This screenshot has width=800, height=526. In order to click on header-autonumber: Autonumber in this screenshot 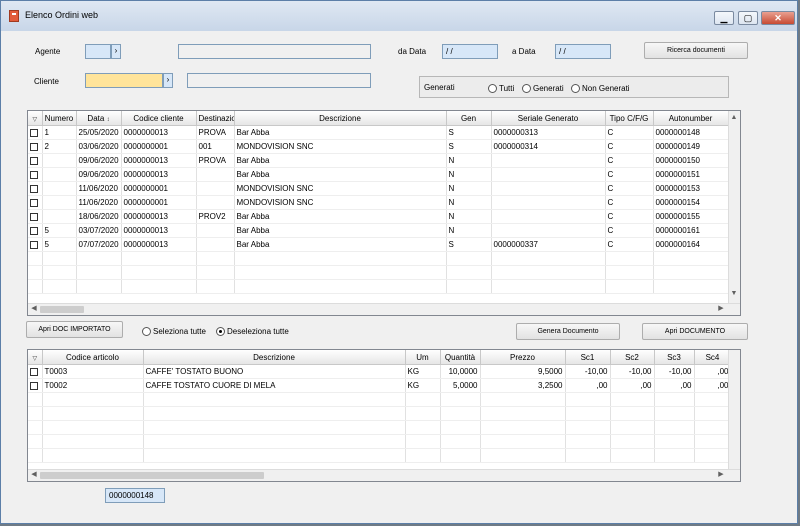, I will do `click(691, 118)`.